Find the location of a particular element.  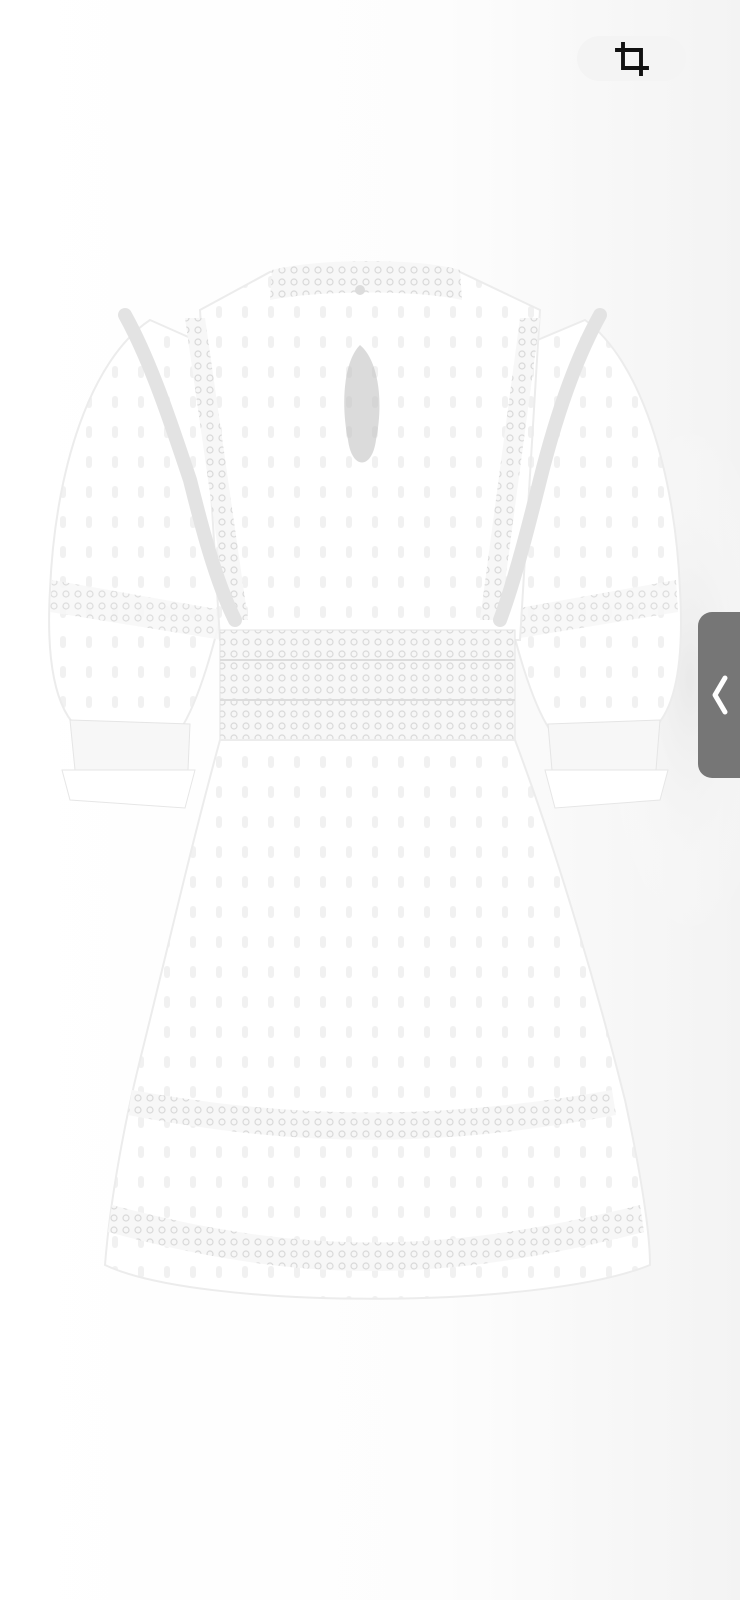

chevron-left-icon is located at coordinates (720, 695).